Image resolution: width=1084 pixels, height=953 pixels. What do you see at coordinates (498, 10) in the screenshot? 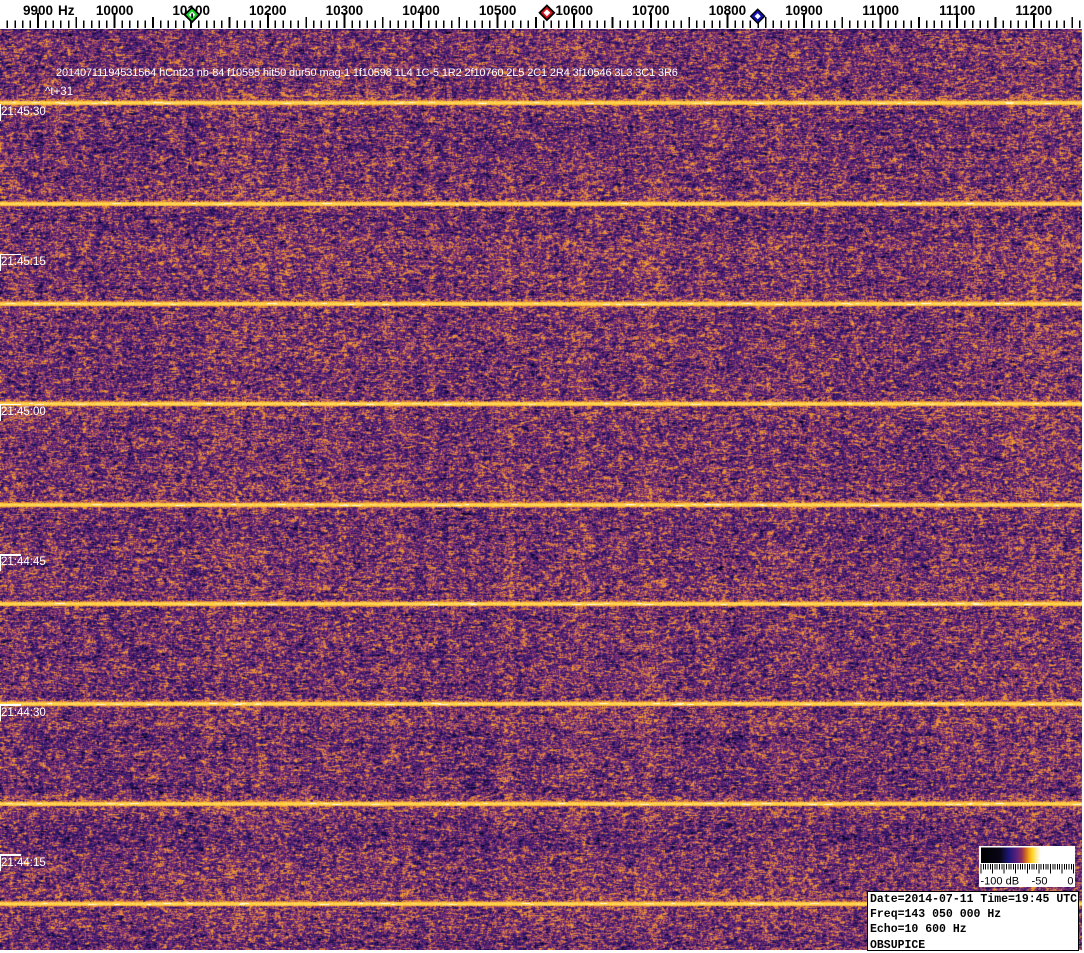
I see `svg-text: 10500` at bounding box center [498, 10].